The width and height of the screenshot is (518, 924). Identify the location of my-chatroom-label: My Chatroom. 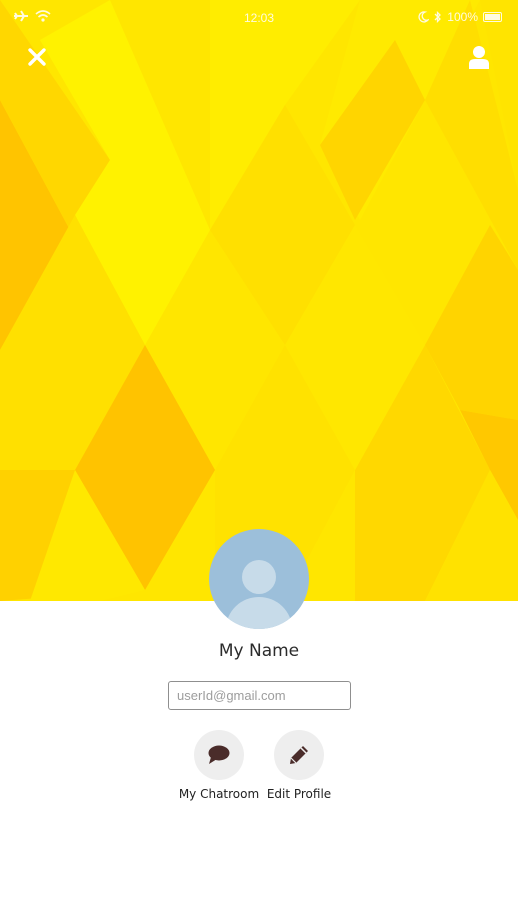
(219, 794).